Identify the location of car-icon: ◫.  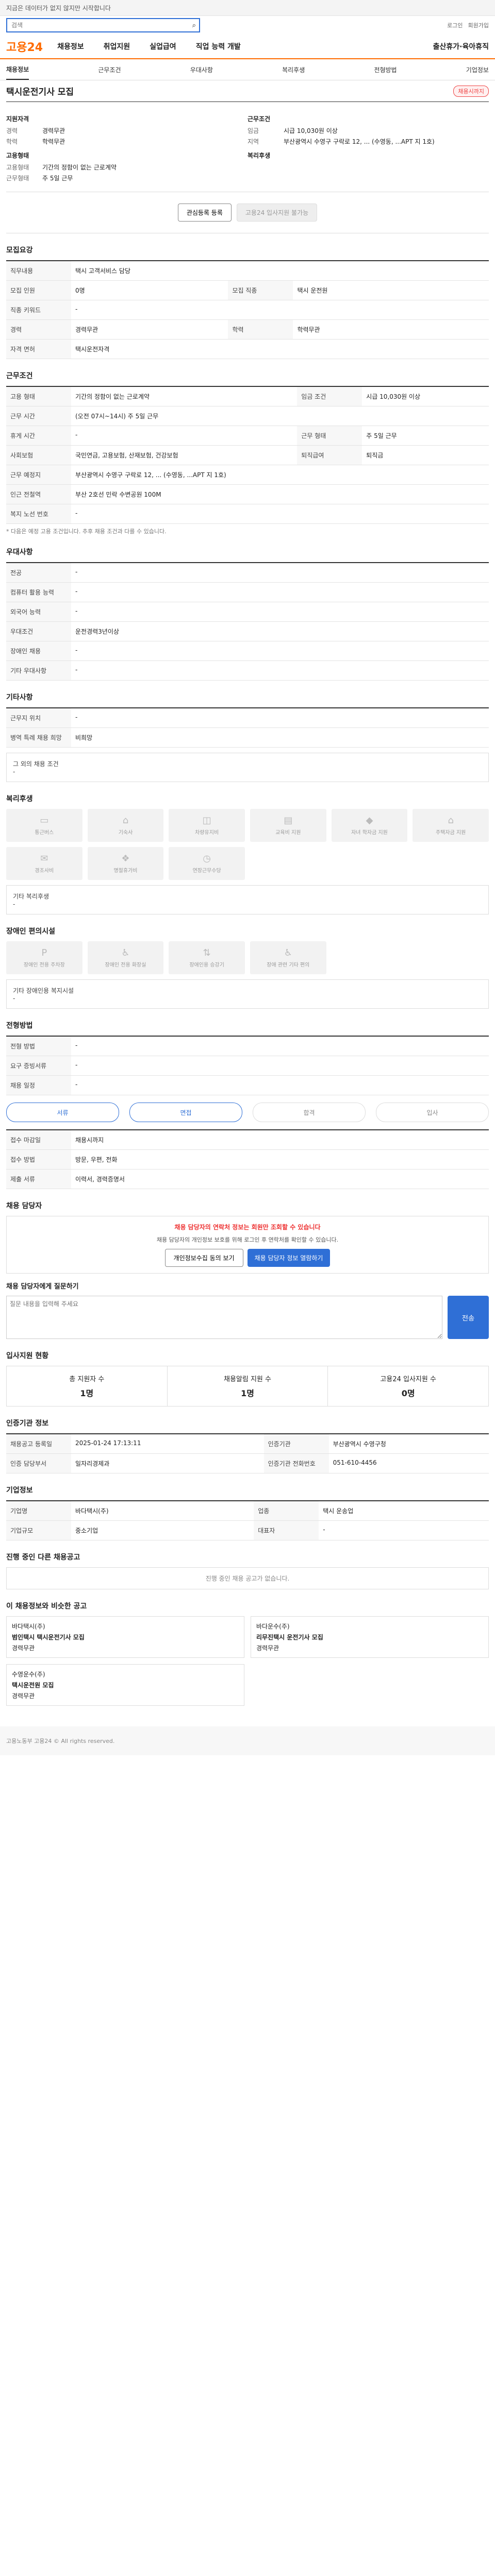
(206, 820).